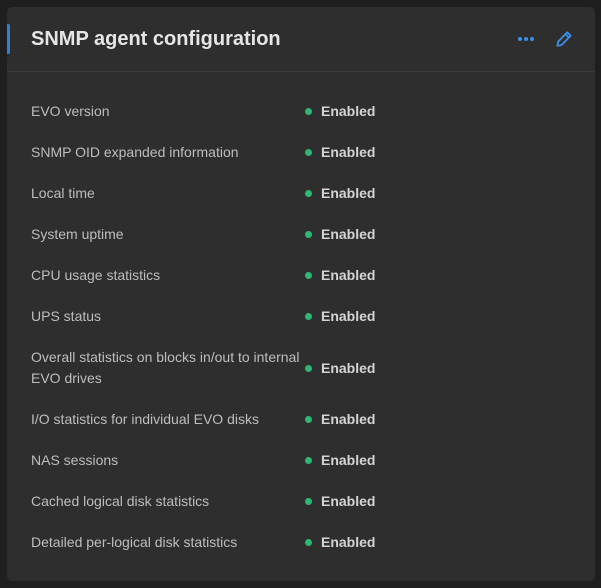 This screenshot has width=601, height=588. I want to click on list-item: CPU usage statistics Enabled, so click(301, 275).